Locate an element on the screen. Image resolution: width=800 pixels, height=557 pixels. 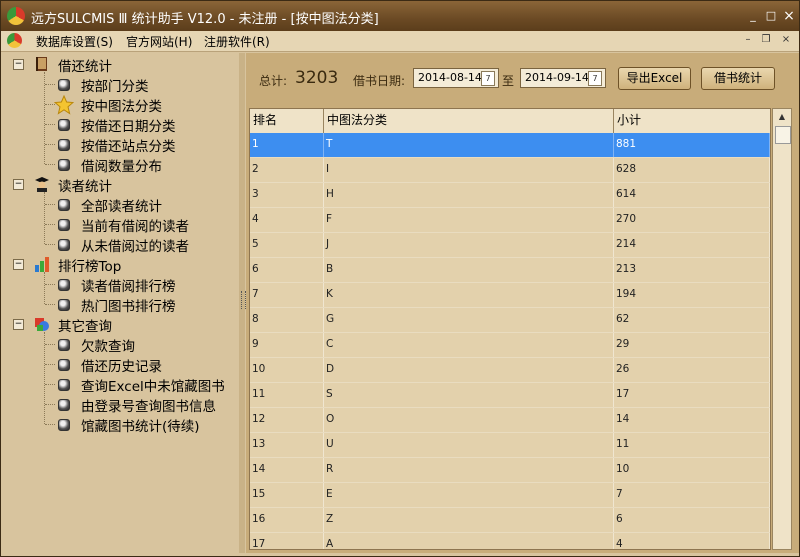
rank-cell: 10 is located at coordinates (287, 370).